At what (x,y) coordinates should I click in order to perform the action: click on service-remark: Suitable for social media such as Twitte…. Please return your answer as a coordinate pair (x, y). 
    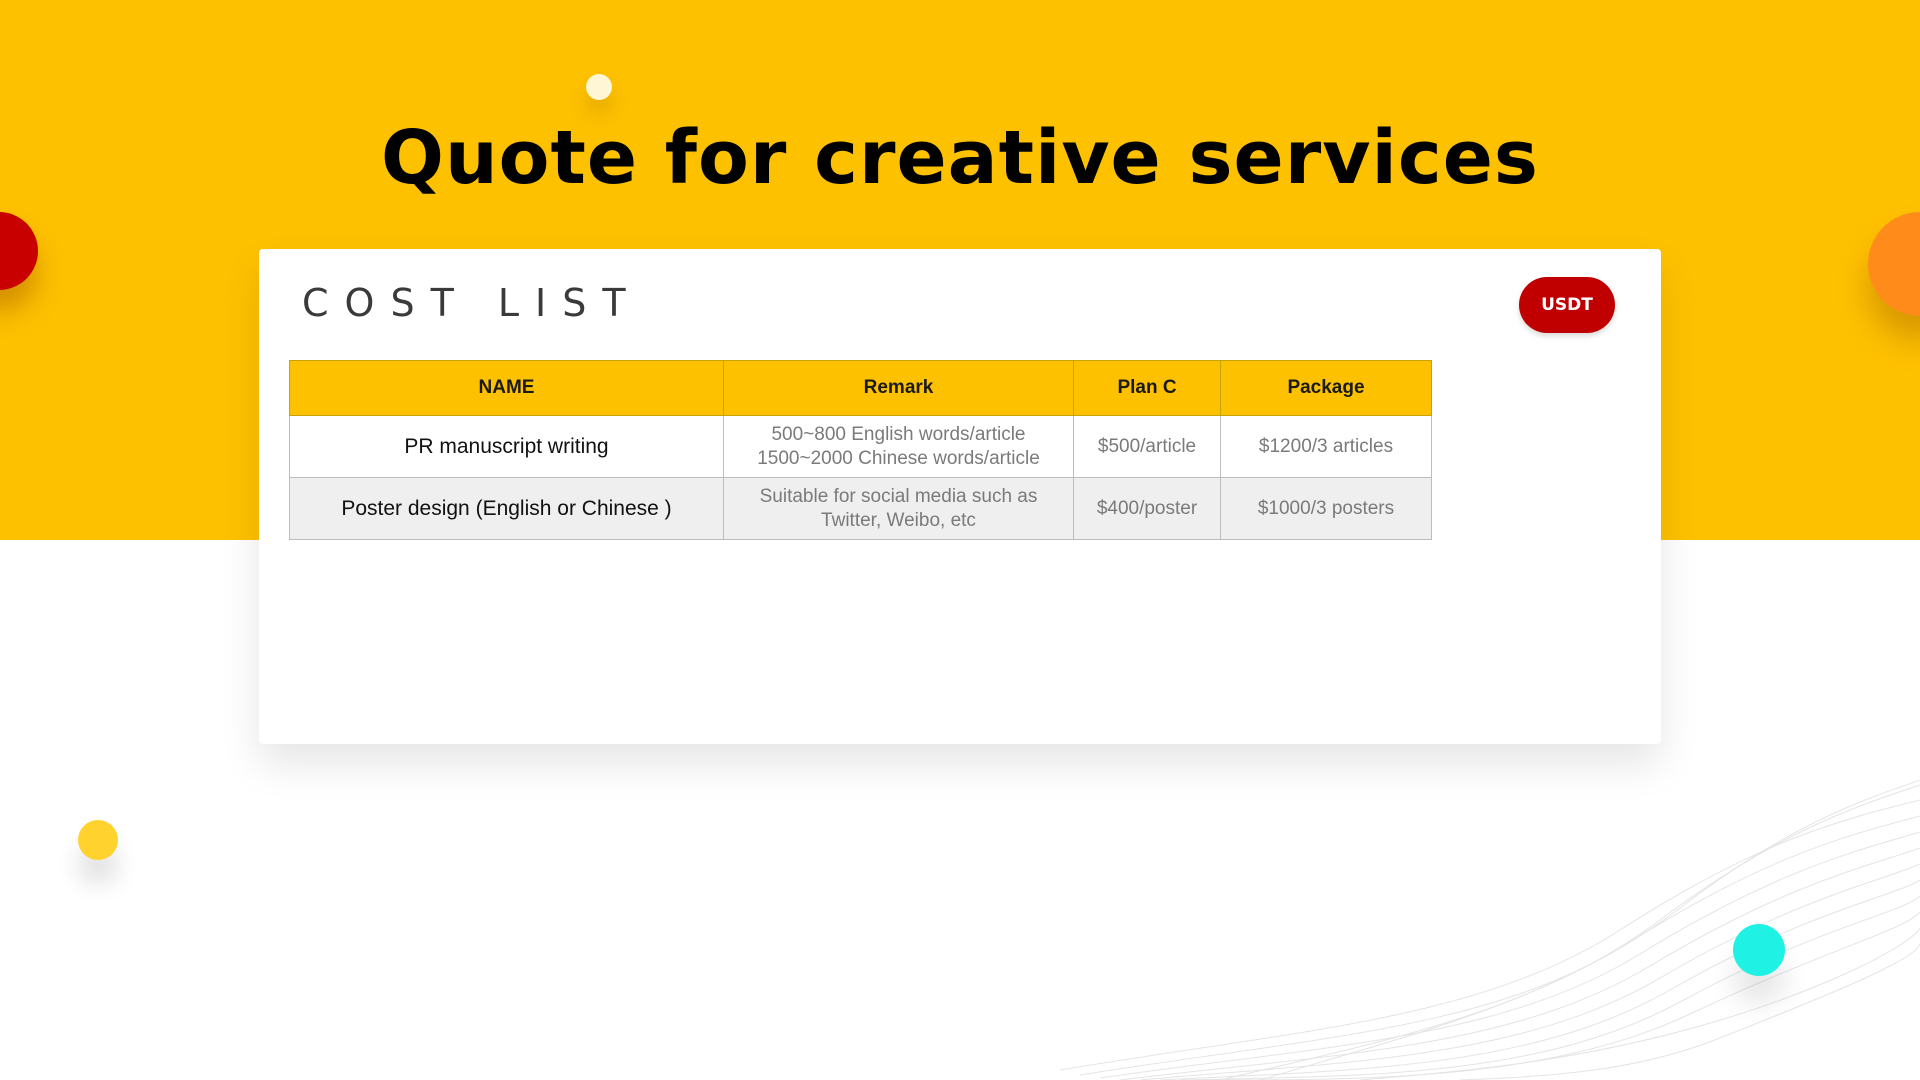
    Looking at the image, I should click on (898, 508).